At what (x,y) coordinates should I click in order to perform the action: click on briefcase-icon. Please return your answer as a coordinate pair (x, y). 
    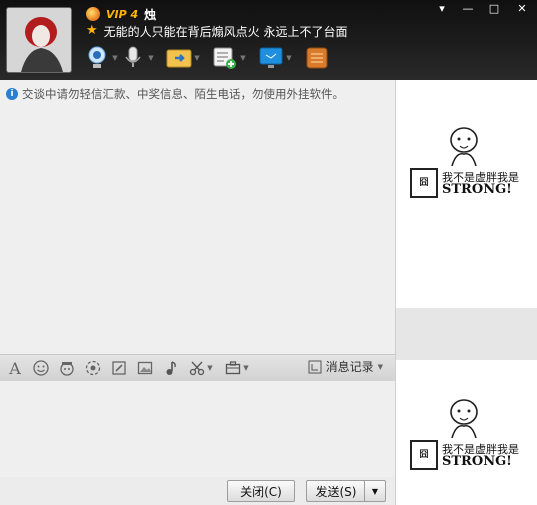
    Looking at the image, I should click on (233, 368).